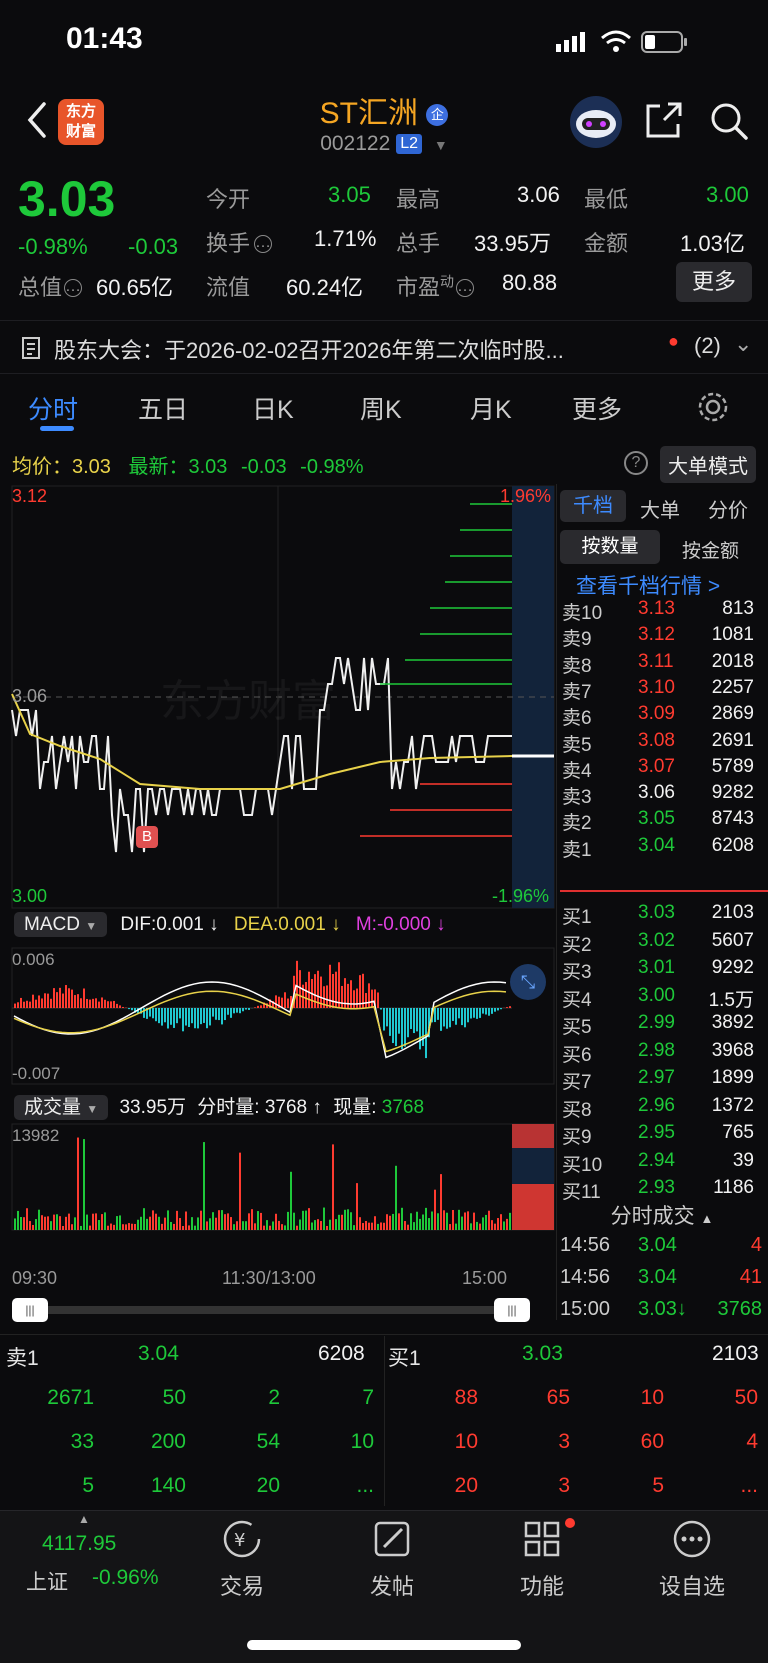 Image resolution: width=768 pixels, height=1663 pixels. Describe the element at coordinates (664, 663) in the screenshot. I see `ask-row: 卖8 3.11 2018` at that location.